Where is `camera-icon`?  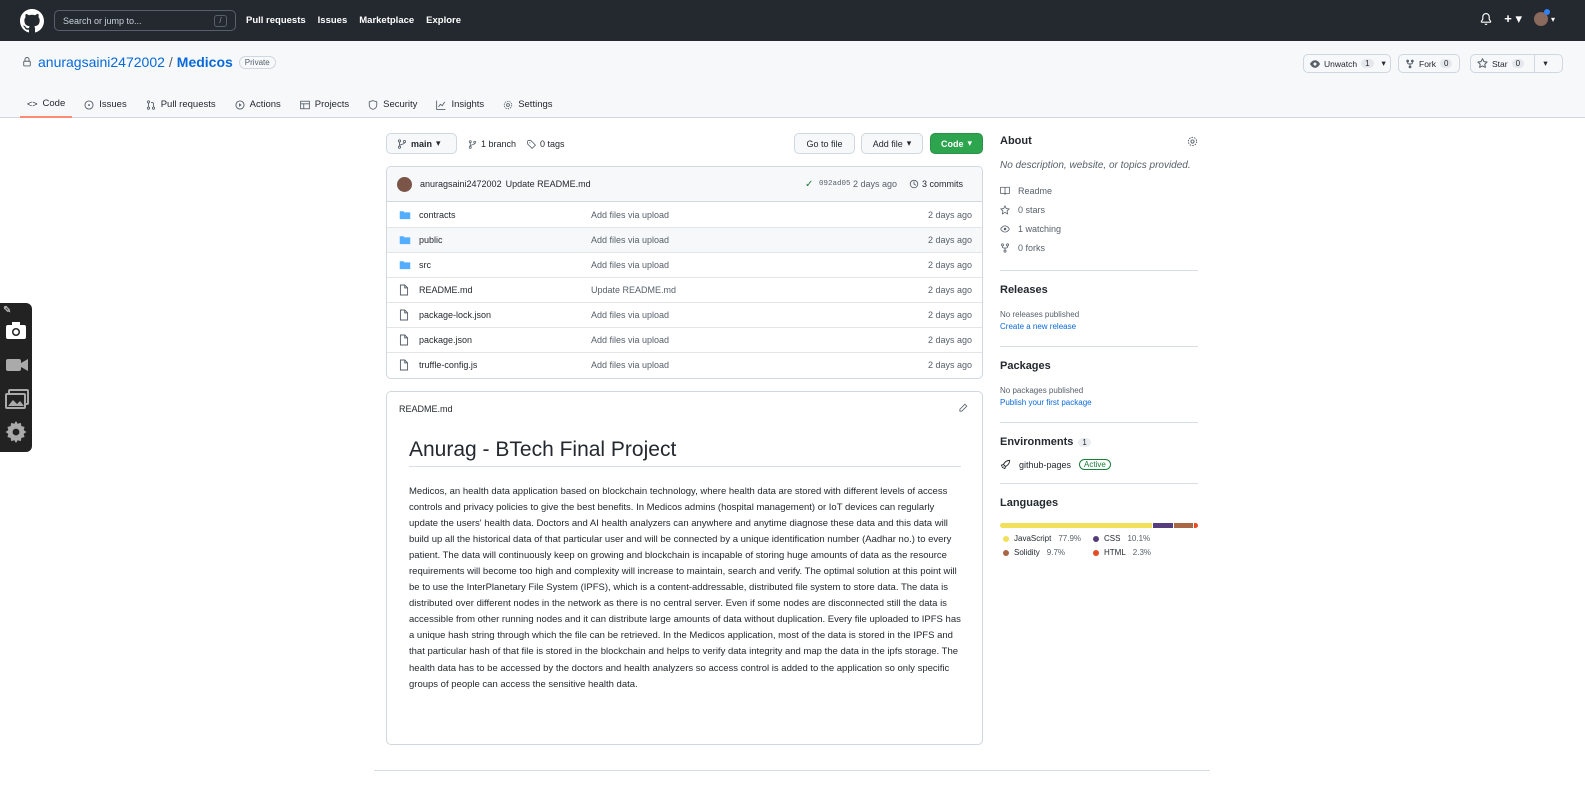
camera-icon is located at coordinates (16, 330).